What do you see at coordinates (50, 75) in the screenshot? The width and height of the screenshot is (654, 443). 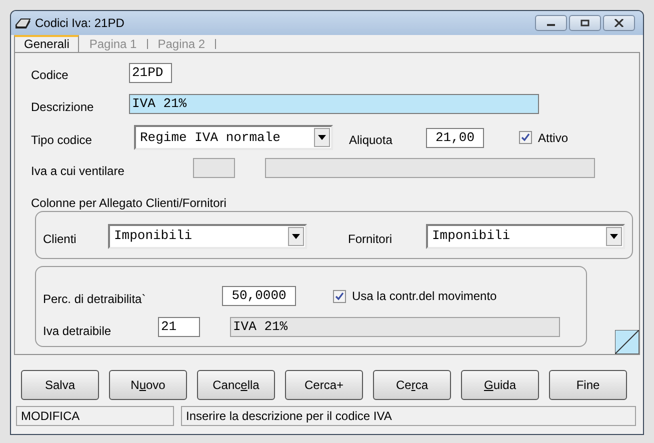 I see `field-label: Codice` at bounding box center [50, 75].